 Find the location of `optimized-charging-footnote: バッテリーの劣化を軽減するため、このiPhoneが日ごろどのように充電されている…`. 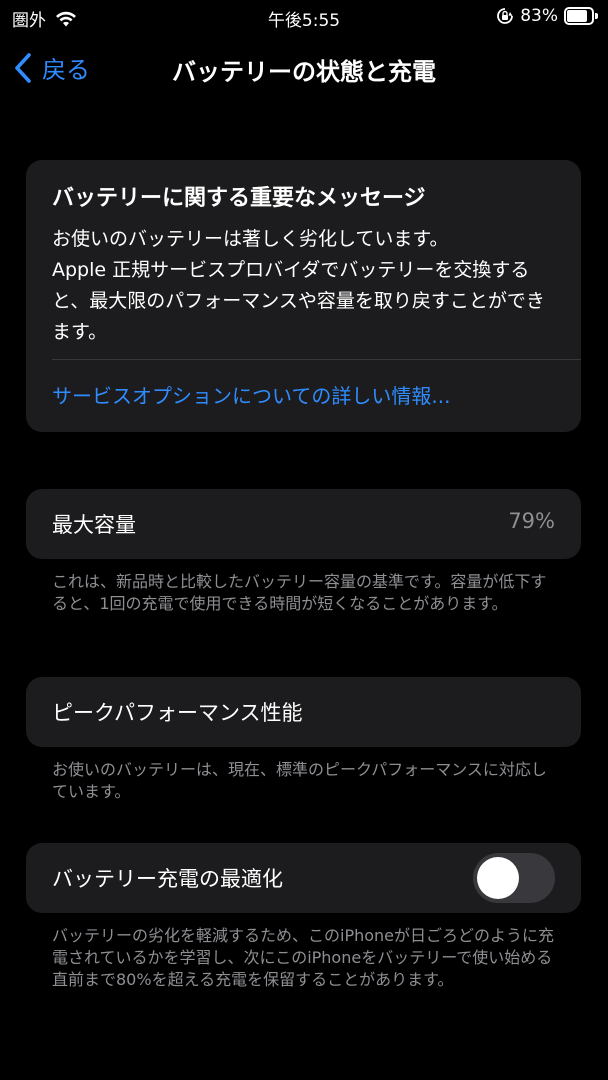

optimized-charging-footnote: バッテリーの劣化を軽減するため、このiPhoneが日ごろどのように充電されている… is located at coordinates (303, 957).